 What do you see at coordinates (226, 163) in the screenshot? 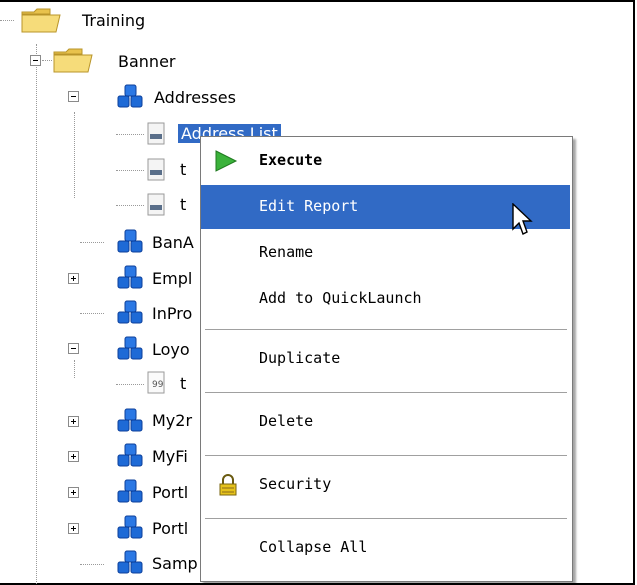
I see `play-icon` at bounding box center [226, 163].